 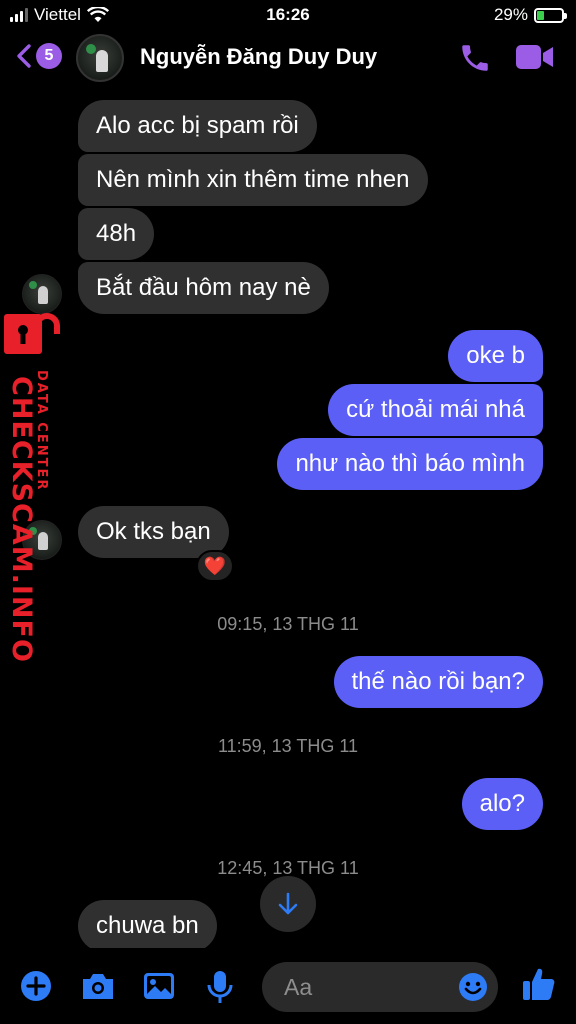 What do you see at coordinates (116, 234) in the screenshot?
I see `message-bubble: 48h` at bounding box center [116, 234].